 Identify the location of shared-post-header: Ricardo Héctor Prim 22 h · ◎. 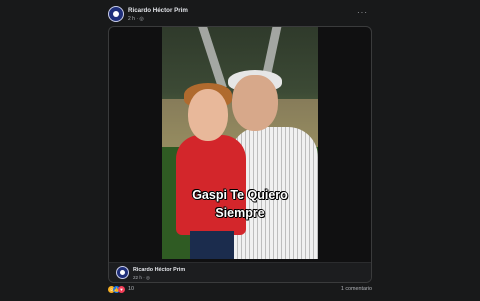
(240, 272).